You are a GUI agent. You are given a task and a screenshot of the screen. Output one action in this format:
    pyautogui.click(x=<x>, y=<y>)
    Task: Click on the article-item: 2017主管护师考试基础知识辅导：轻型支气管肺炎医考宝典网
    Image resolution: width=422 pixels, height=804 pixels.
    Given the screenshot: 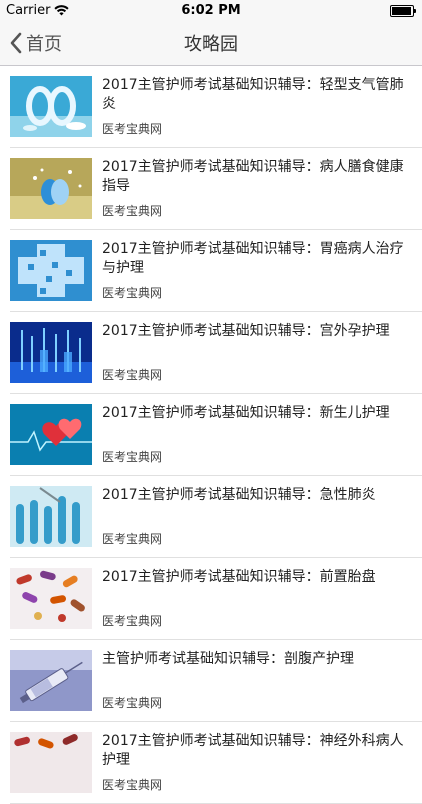 What is the action you would take?
    pyautogui.click(x=216, y=107)
    